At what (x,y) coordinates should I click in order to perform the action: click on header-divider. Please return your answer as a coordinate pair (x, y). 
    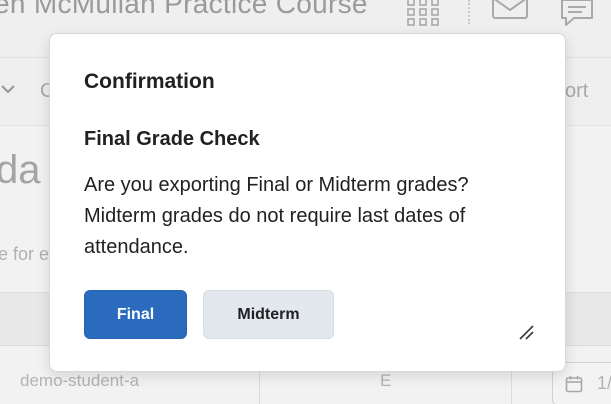
    Looking at the image, I should click on (469, 12).